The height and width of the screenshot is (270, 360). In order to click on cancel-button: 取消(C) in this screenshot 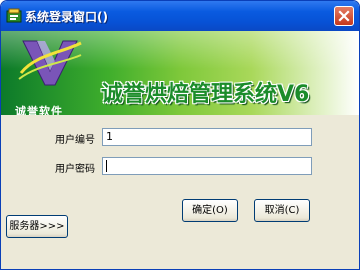, I will do `click(282, 210)`.